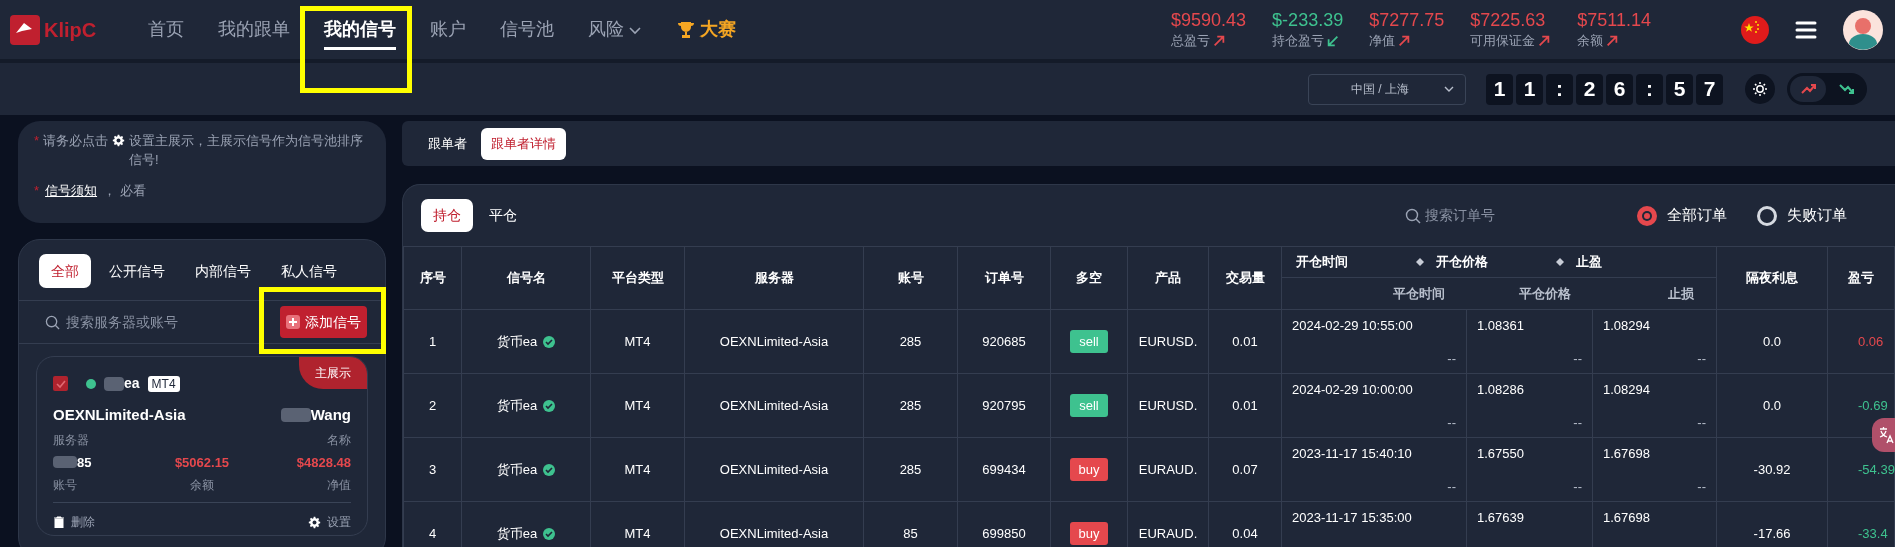  I want to click on nav-item: 账户, so click(448, 29).